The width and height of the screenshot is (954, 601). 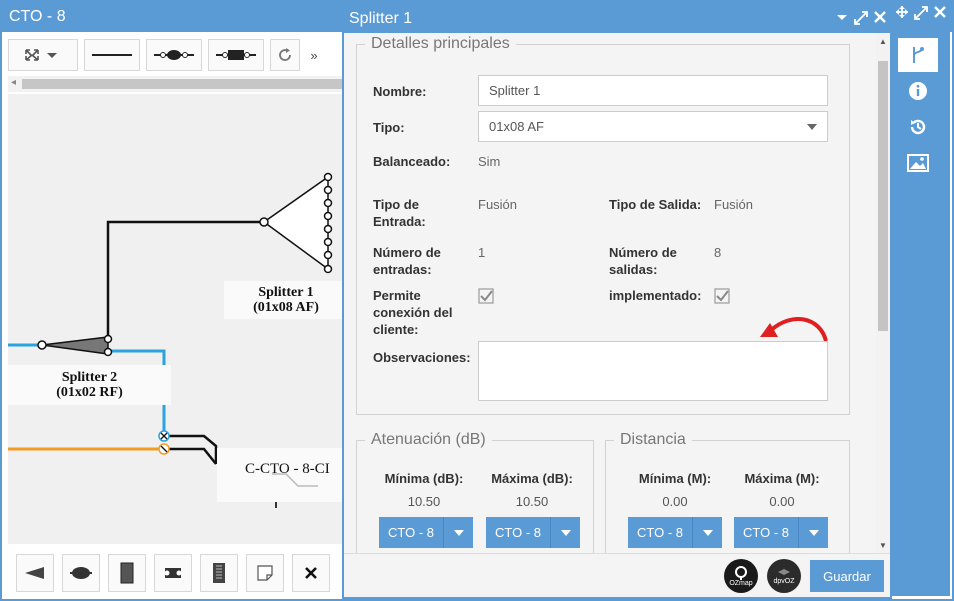 I want to click on side-image-tab, so click(x=918, y=163).